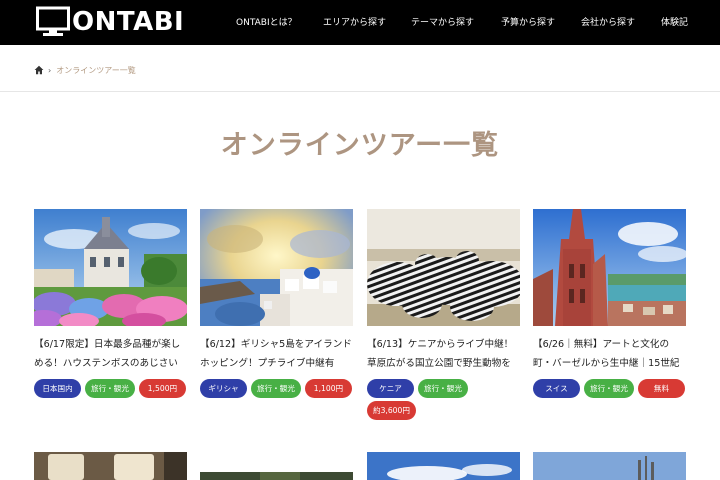  What do you see at coordinates (223, 388) in the screenshot?
I see `region-tag: ギリシャ` at bounding box center [223, 388].